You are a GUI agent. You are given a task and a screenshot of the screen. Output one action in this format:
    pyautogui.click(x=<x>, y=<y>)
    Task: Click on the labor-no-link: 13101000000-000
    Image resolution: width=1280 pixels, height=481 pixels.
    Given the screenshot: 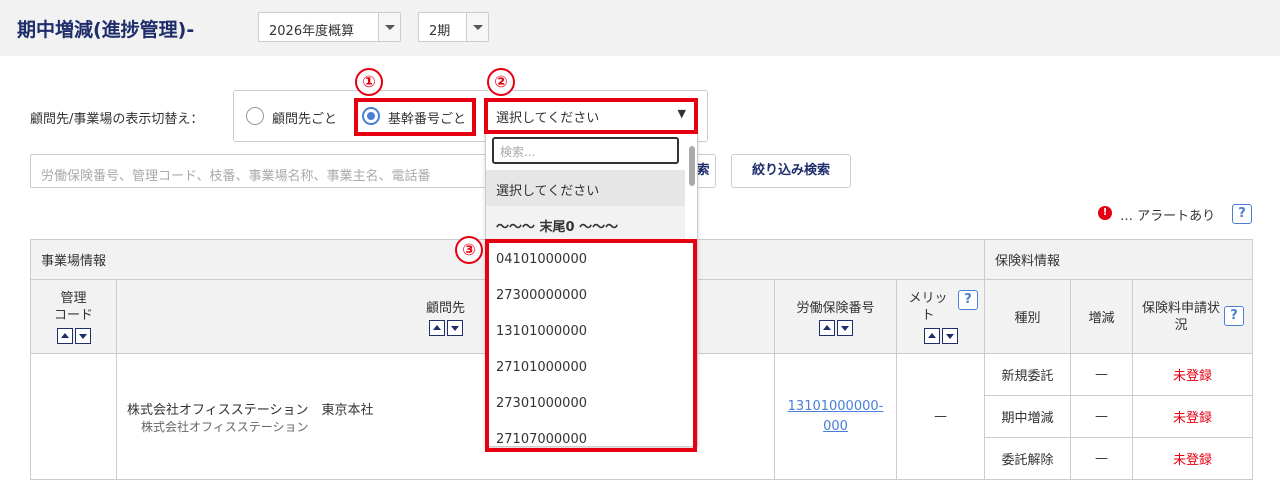 What is the action you would take?
    pyautogui.click(x=836, y=417)
    